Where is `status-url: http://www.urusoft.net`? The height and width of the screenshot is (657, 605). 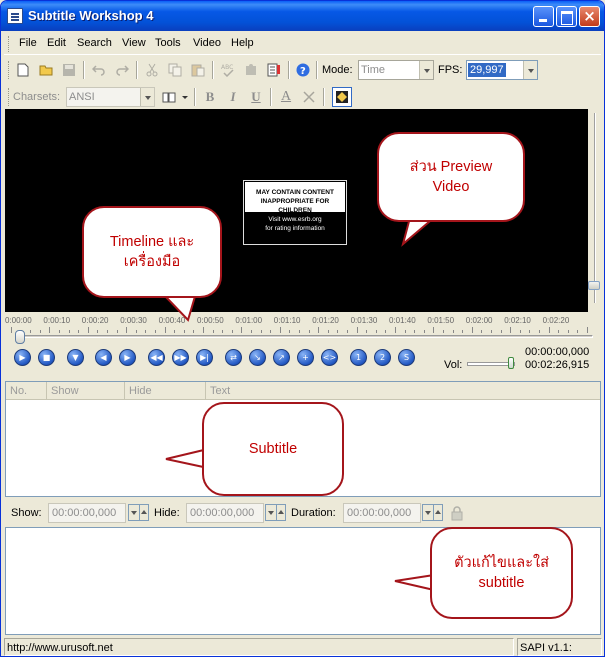 status-url: http://www.urusoft.net is located at coordinates (60, 648).